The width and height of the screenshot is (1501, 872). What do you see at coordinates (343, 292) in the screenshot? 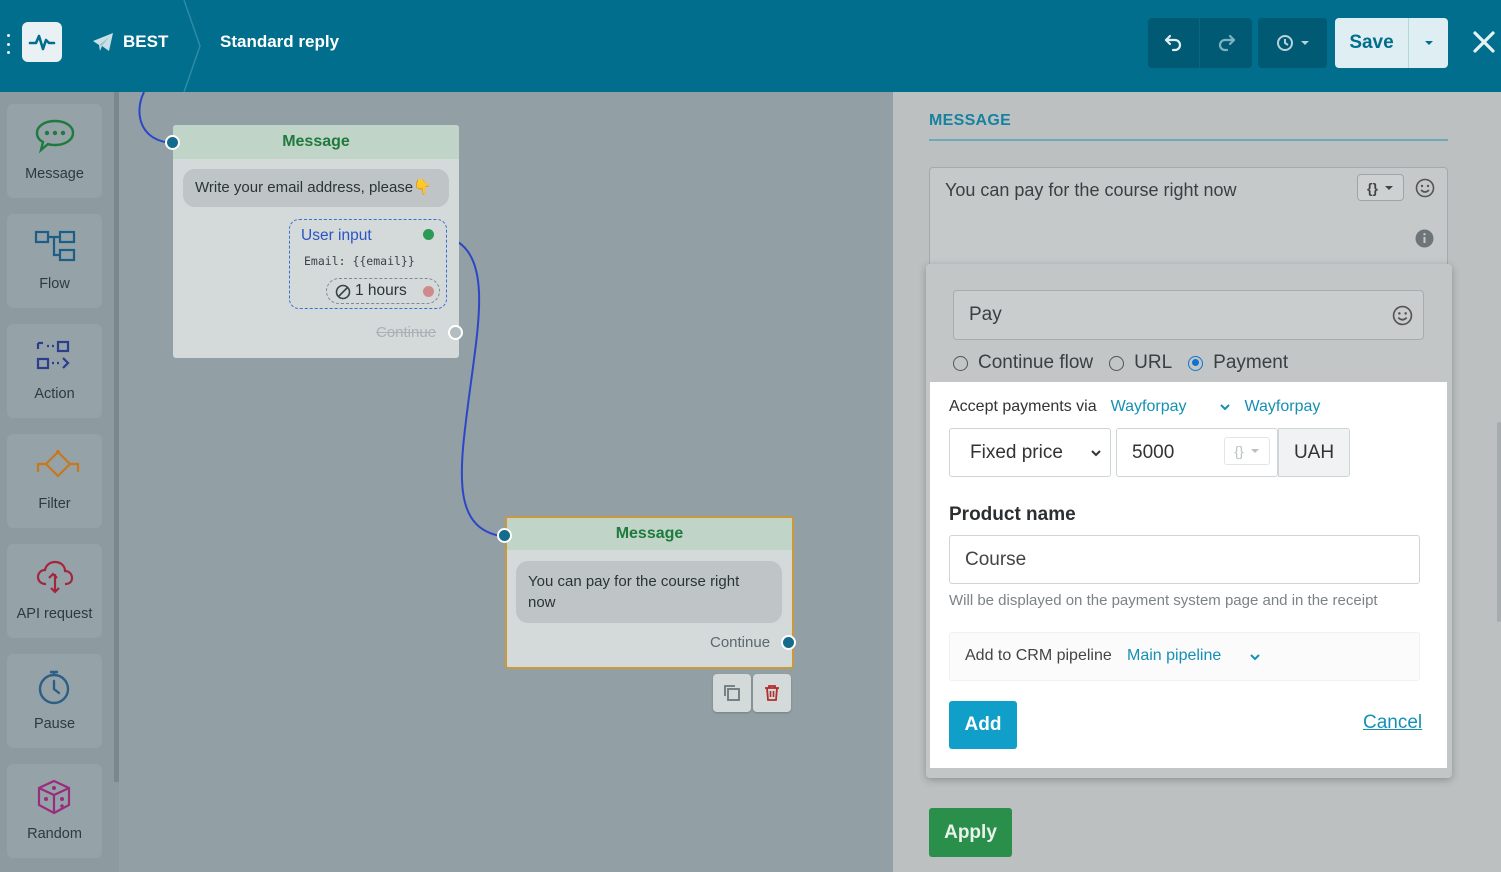
I see `no-entry-icon` at bounding box center [343, 292].